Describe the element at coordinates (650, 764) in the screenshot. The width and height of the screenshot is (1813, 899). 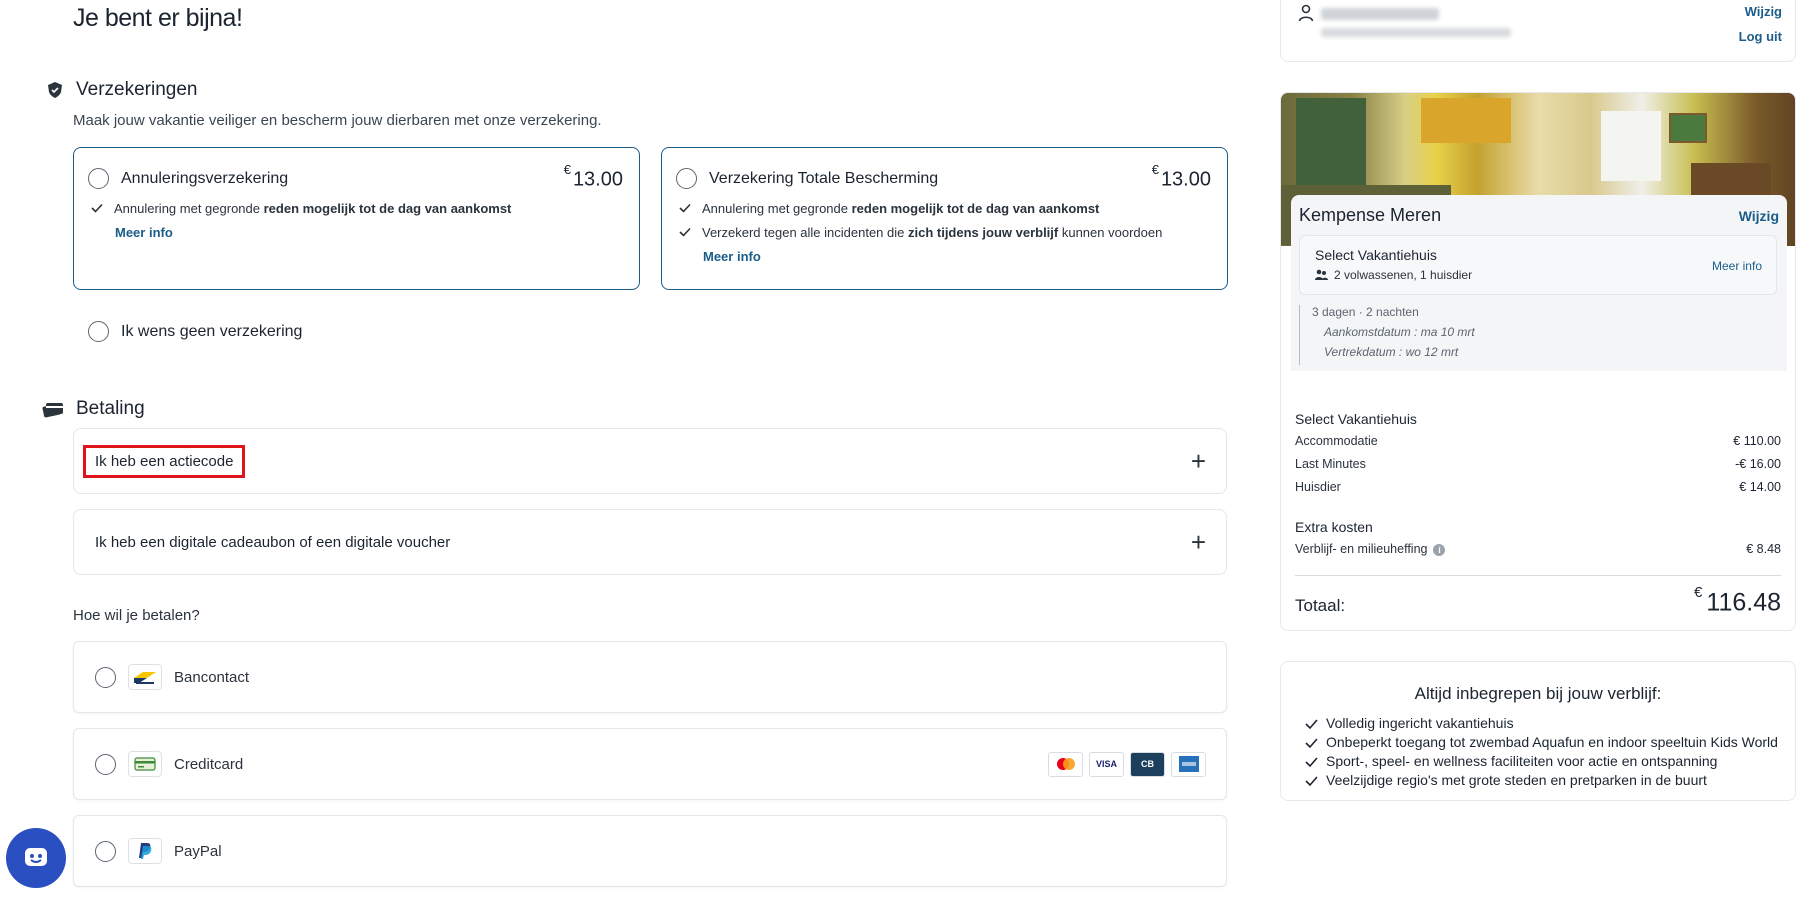
I see `payment-method-creditcard: Creditcard VISA CB` at that location.